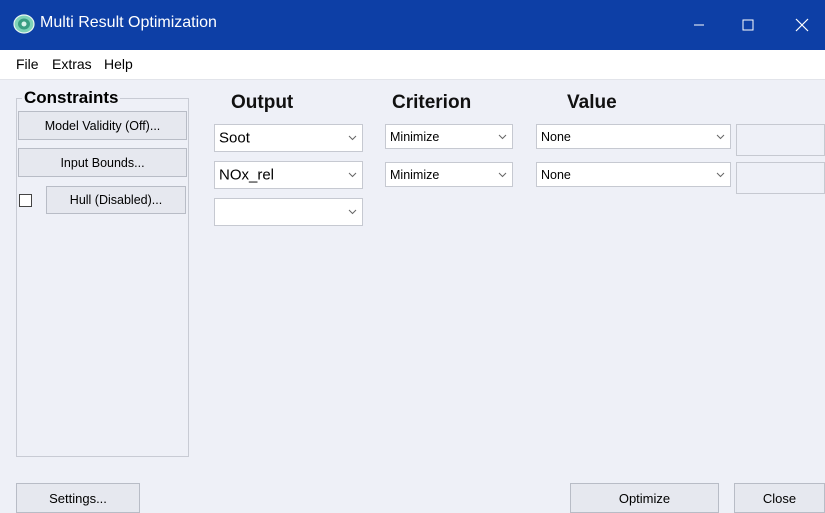  What do you see at coordinates (633, 174) in the screenshot?
I see `value-select-2: None` at bounding box center [633, 174].